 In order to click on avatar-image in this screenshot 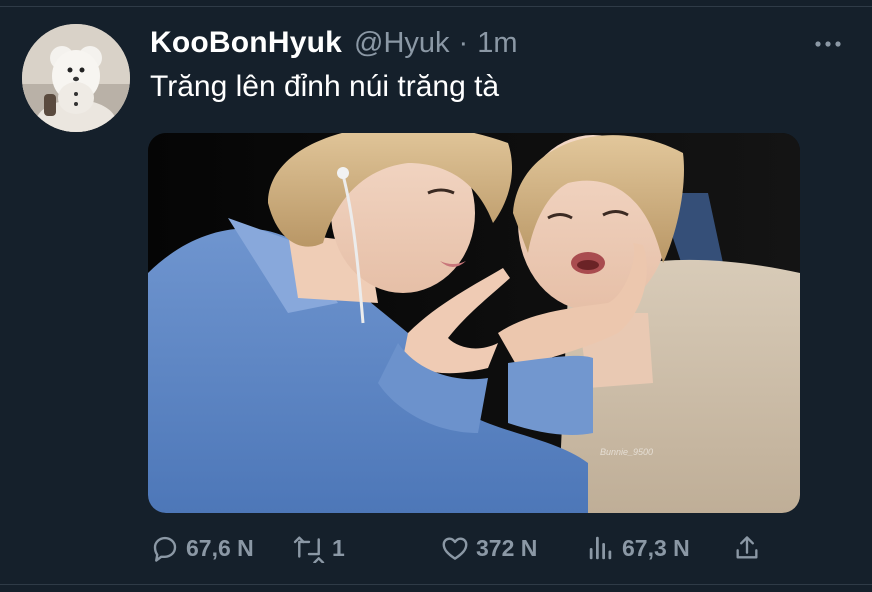, I will do `click(76, 78)`.